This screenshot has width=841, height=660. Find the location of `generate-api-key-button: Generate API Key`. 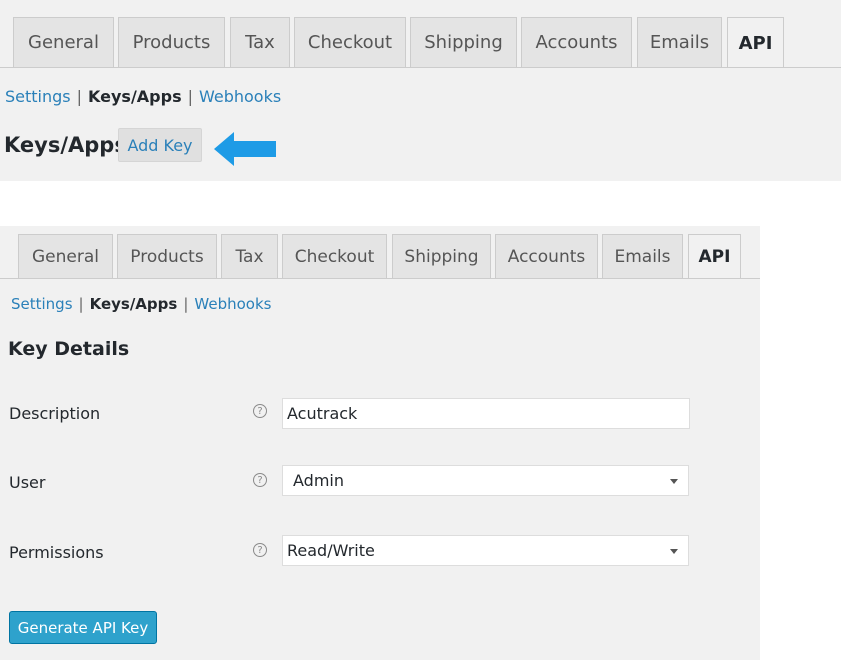

generate-api-key-button: Generate API Key is located at coordinates (83, 627).